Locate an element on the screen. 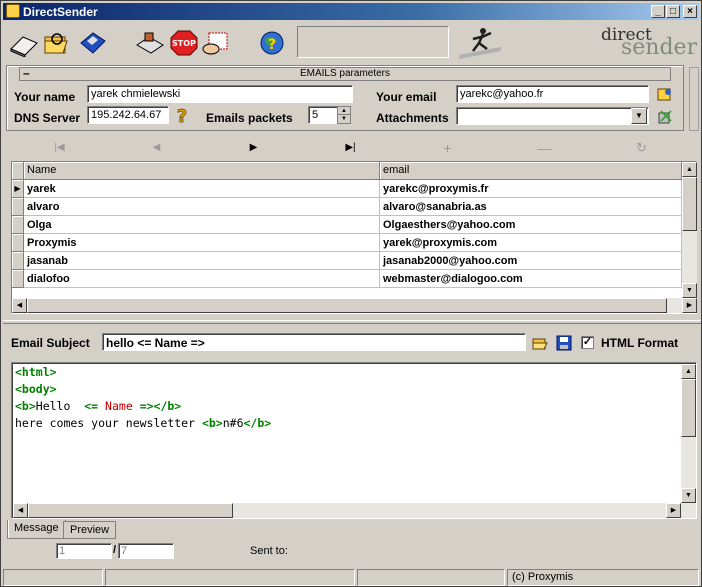 Image resolution: width=702 pixels, height=587 pixels. maximize-button: □ is located at coordinates (673, 11).